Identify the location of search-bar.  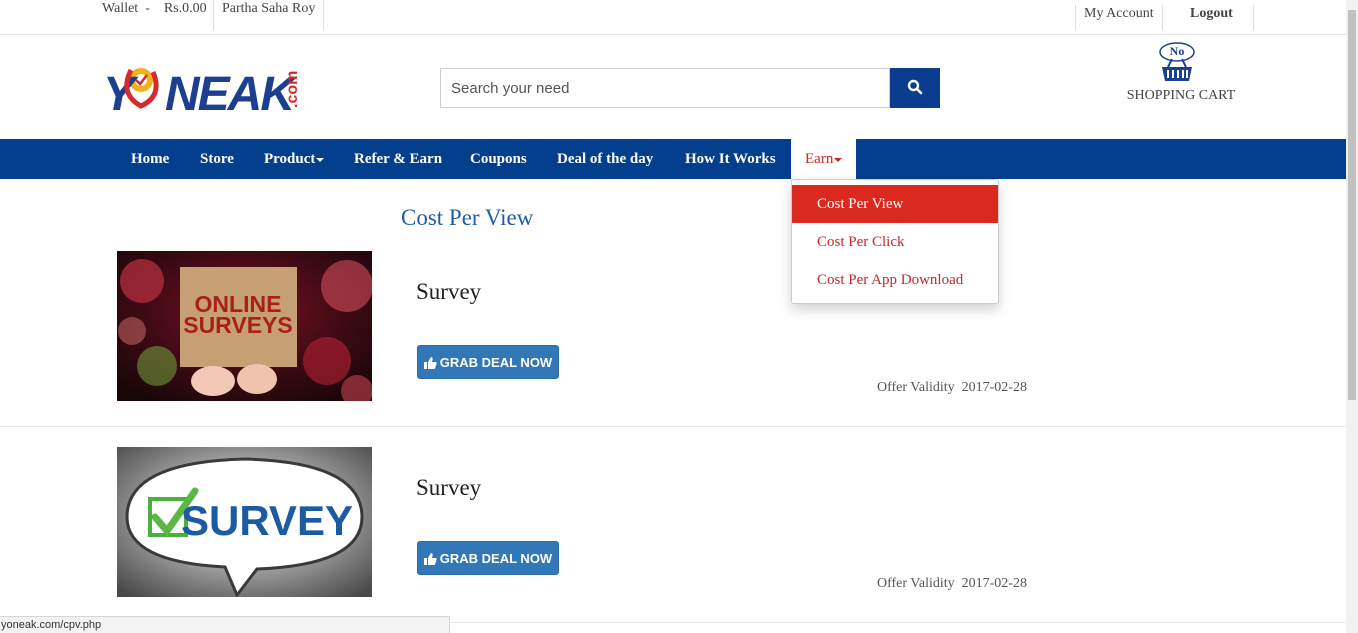
(690, 88).